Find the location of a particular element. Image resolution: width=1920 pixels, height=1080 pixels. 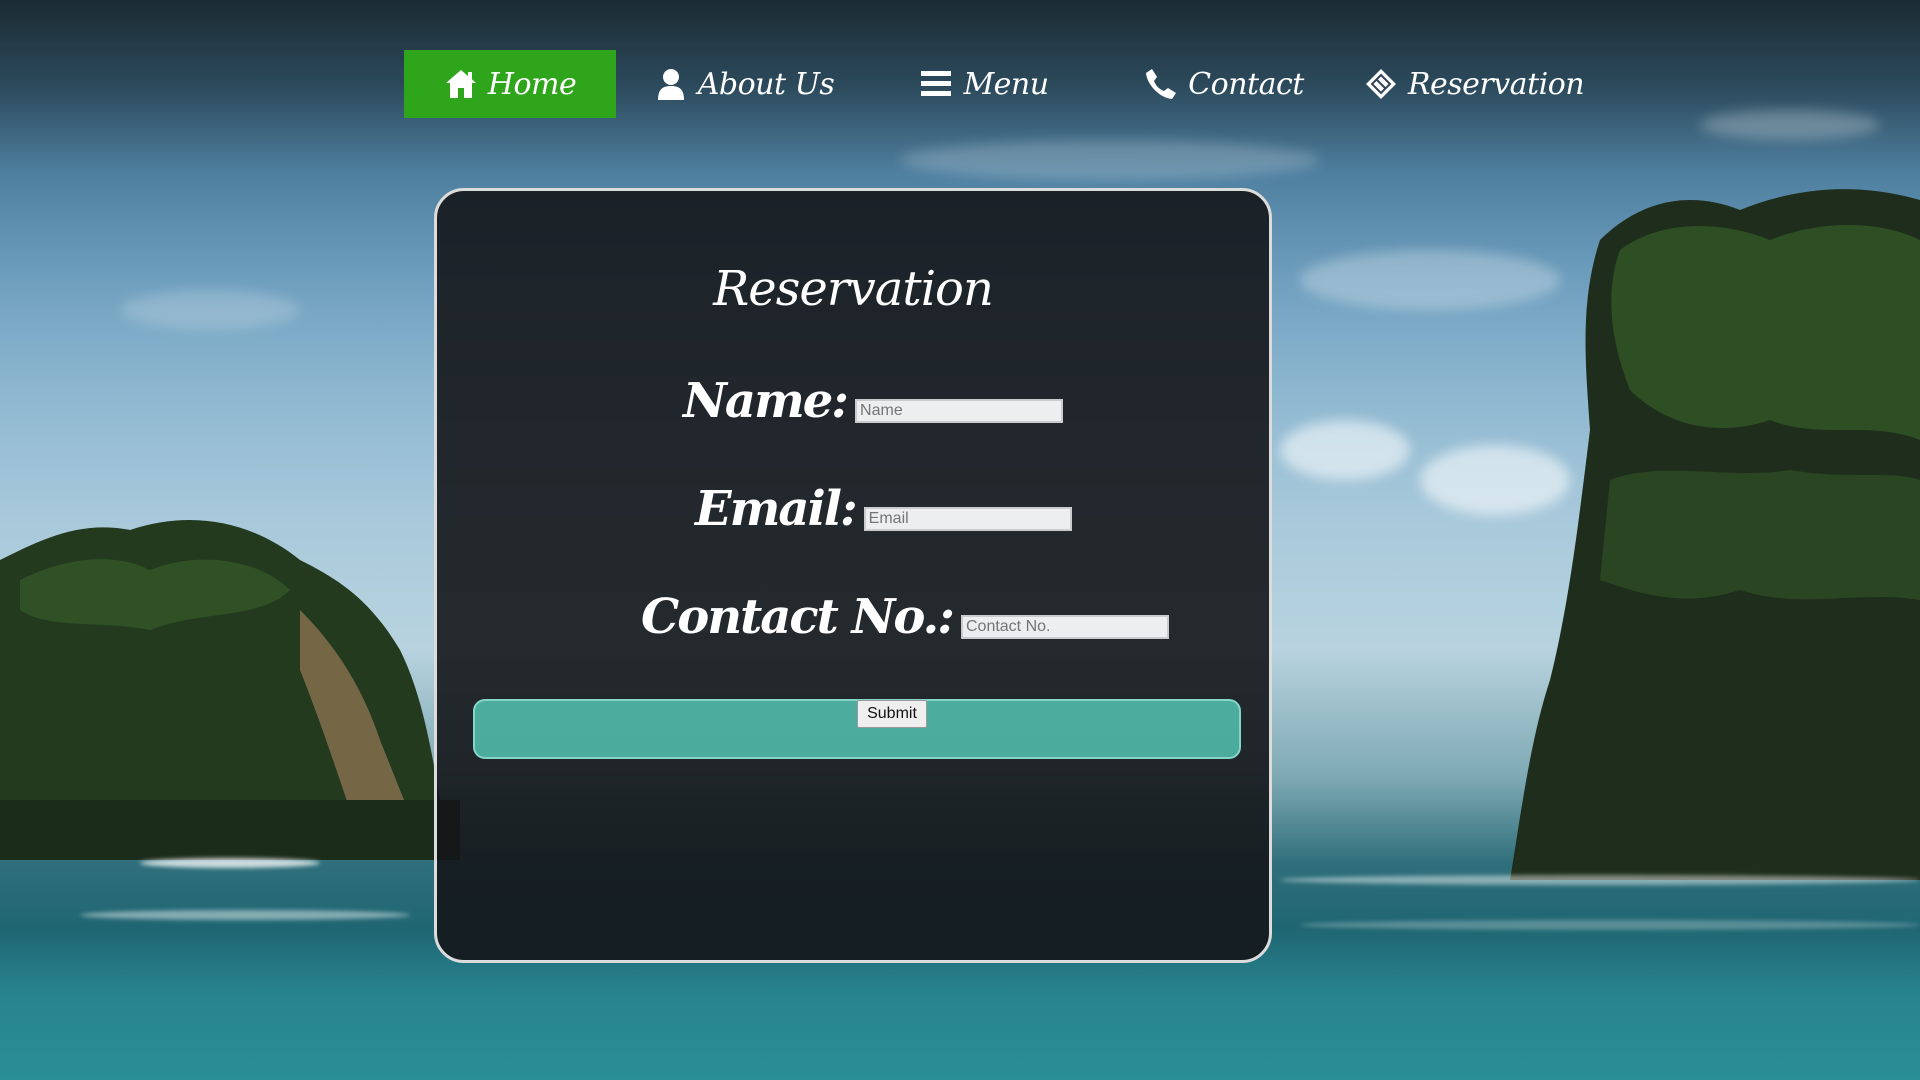

nav-item-reservation: Reservation is located at coordinates (1475, 84).